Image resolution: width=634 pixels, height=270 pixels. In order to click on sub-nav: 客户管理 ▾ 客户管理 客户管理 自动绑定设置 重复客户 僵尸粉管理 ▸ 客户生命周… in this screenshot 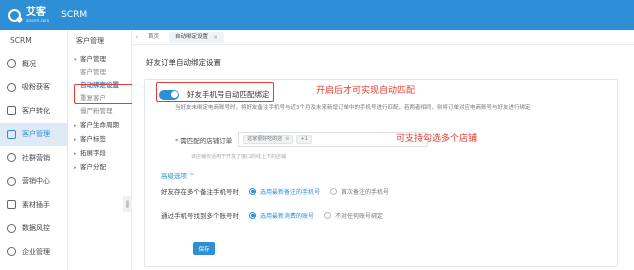, I will do `click(100, 150)`.